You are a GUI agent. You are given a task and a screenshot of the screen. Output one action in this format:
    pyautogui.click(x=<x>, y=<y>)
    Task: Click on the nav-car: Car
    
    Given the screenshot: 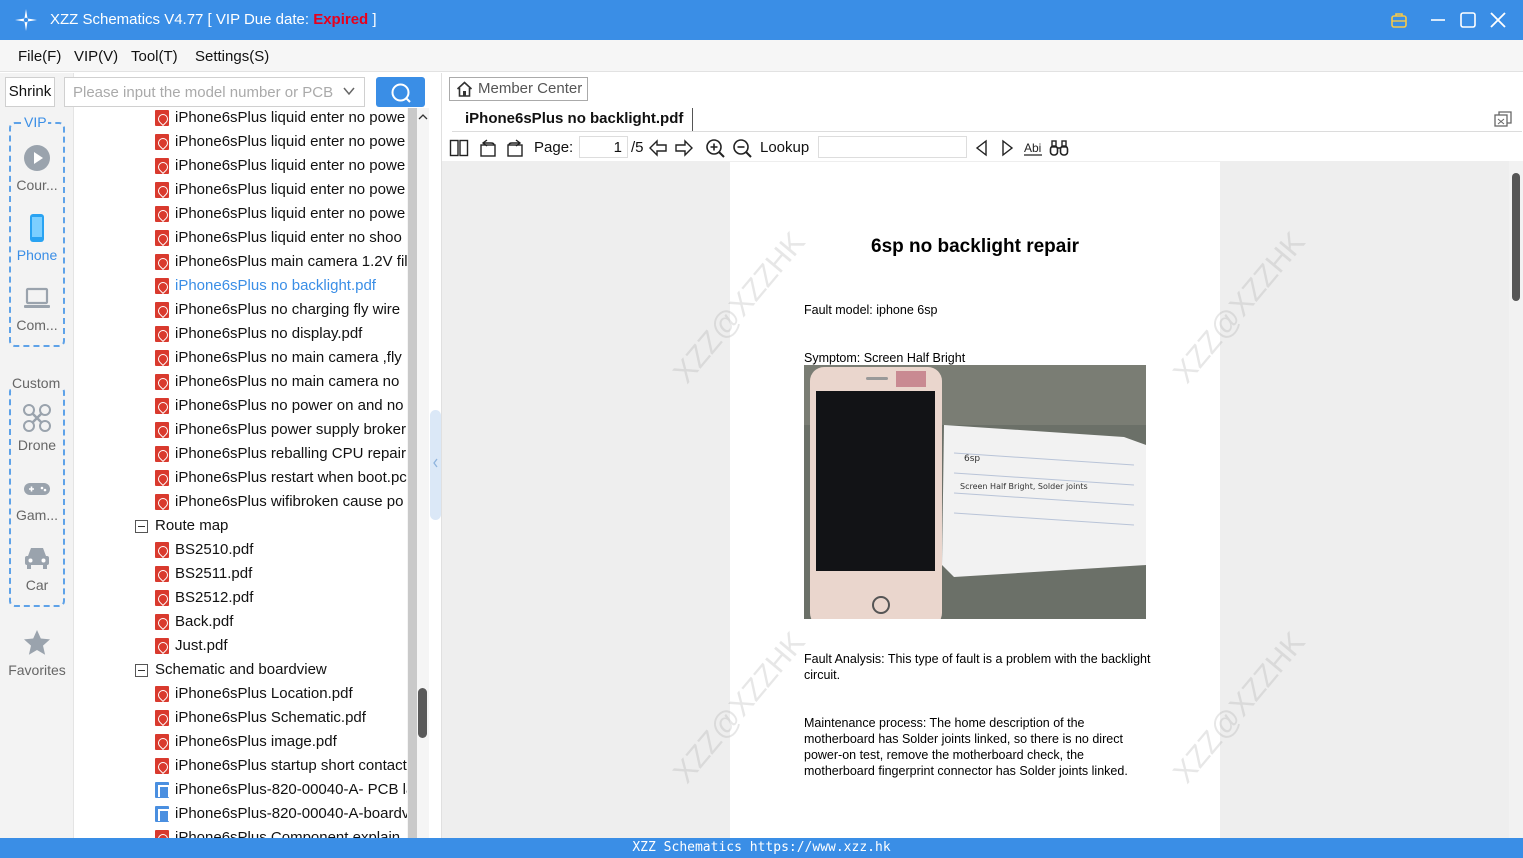 What is the action you would take?
    pyautogui.click(x=37, y=568)
    